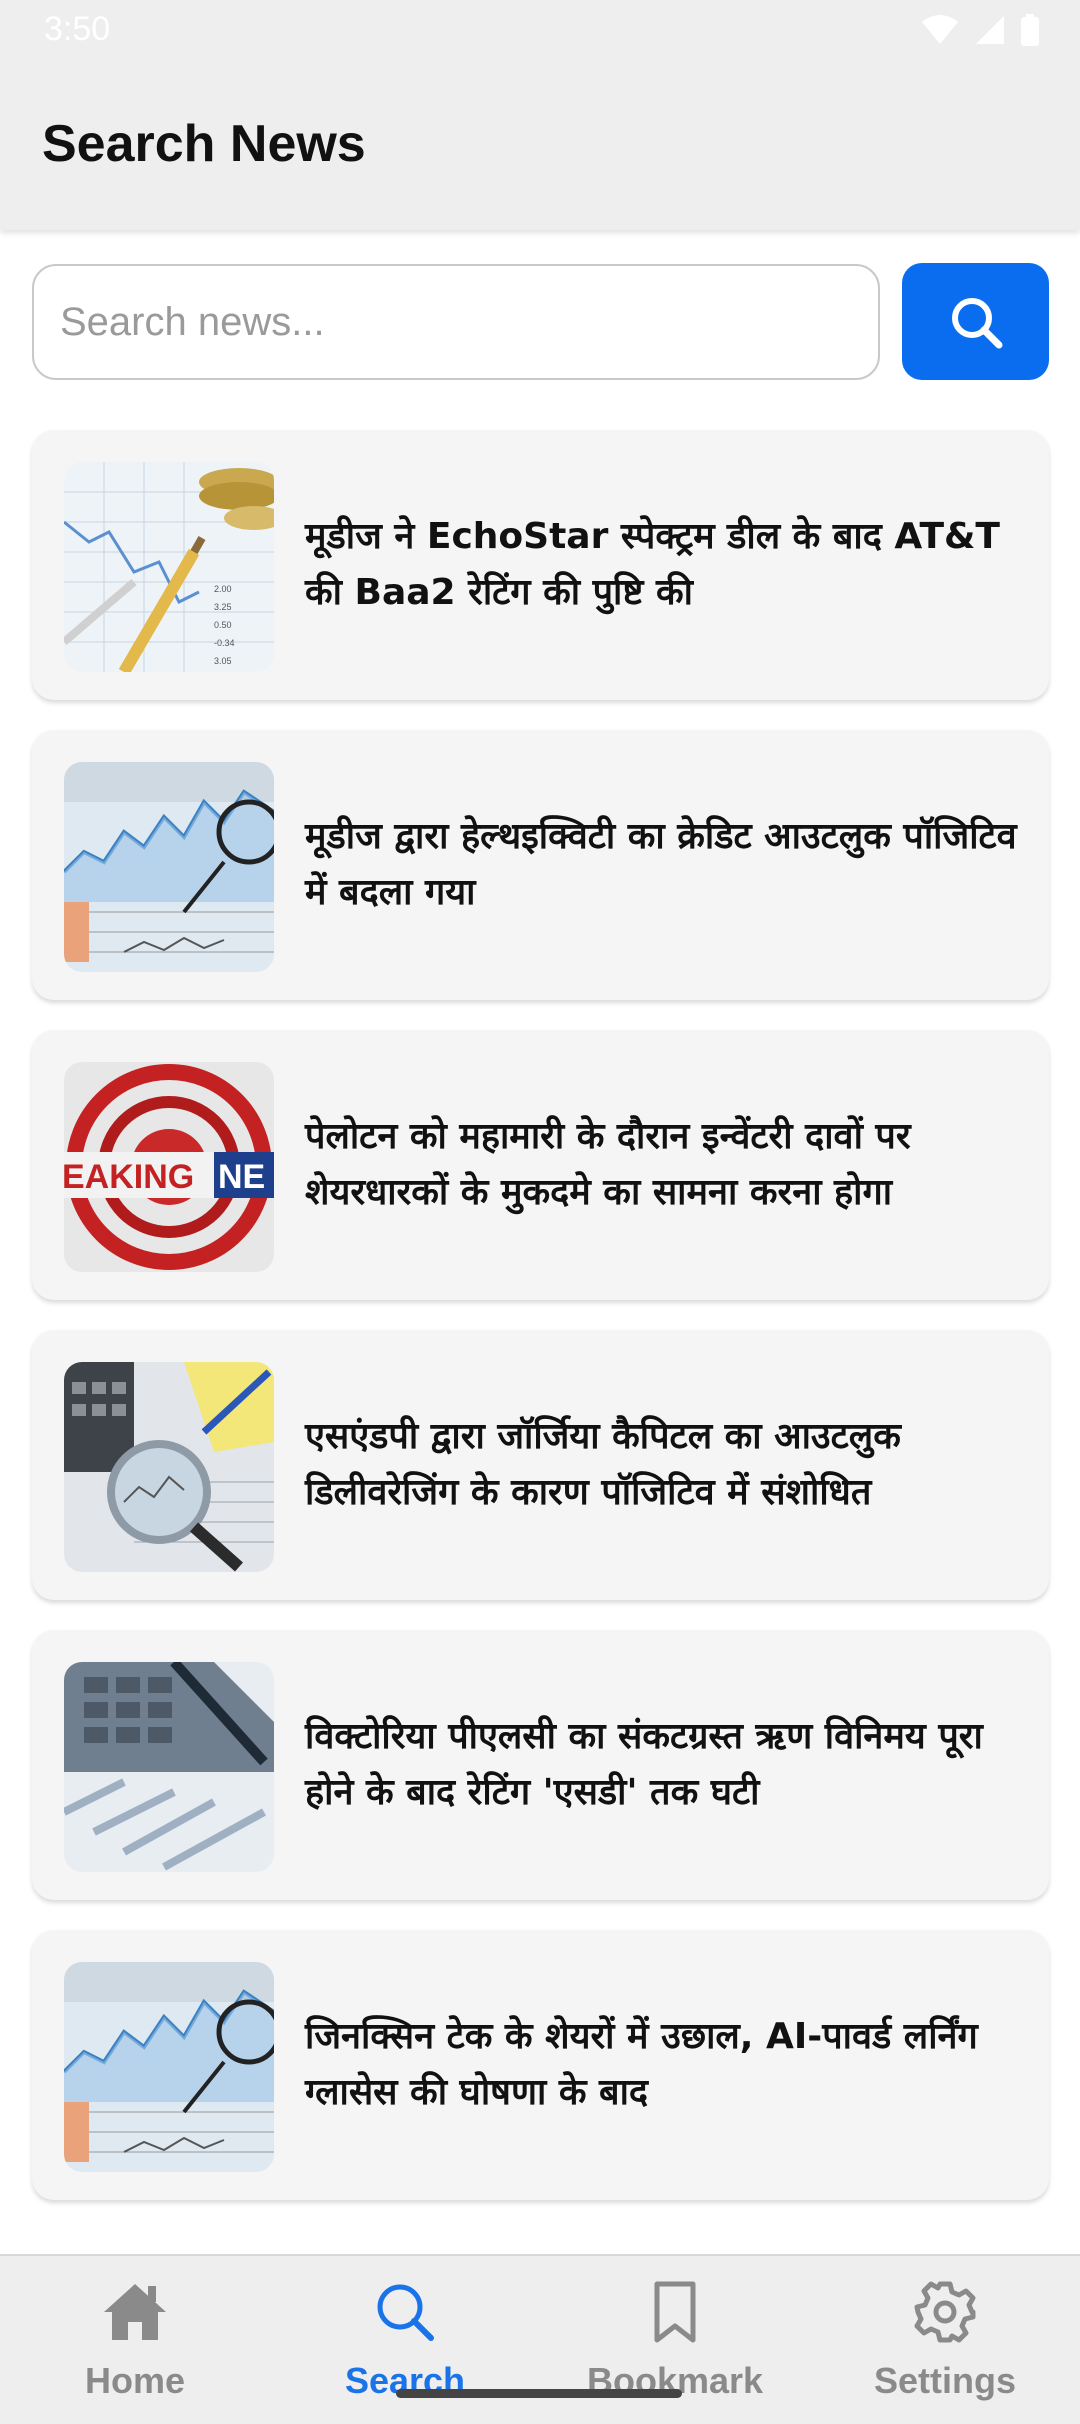 Image resolution: width=1080 pixels, height=2424 pixels. I want to click on status-time: 3:50, so click(77, 29).